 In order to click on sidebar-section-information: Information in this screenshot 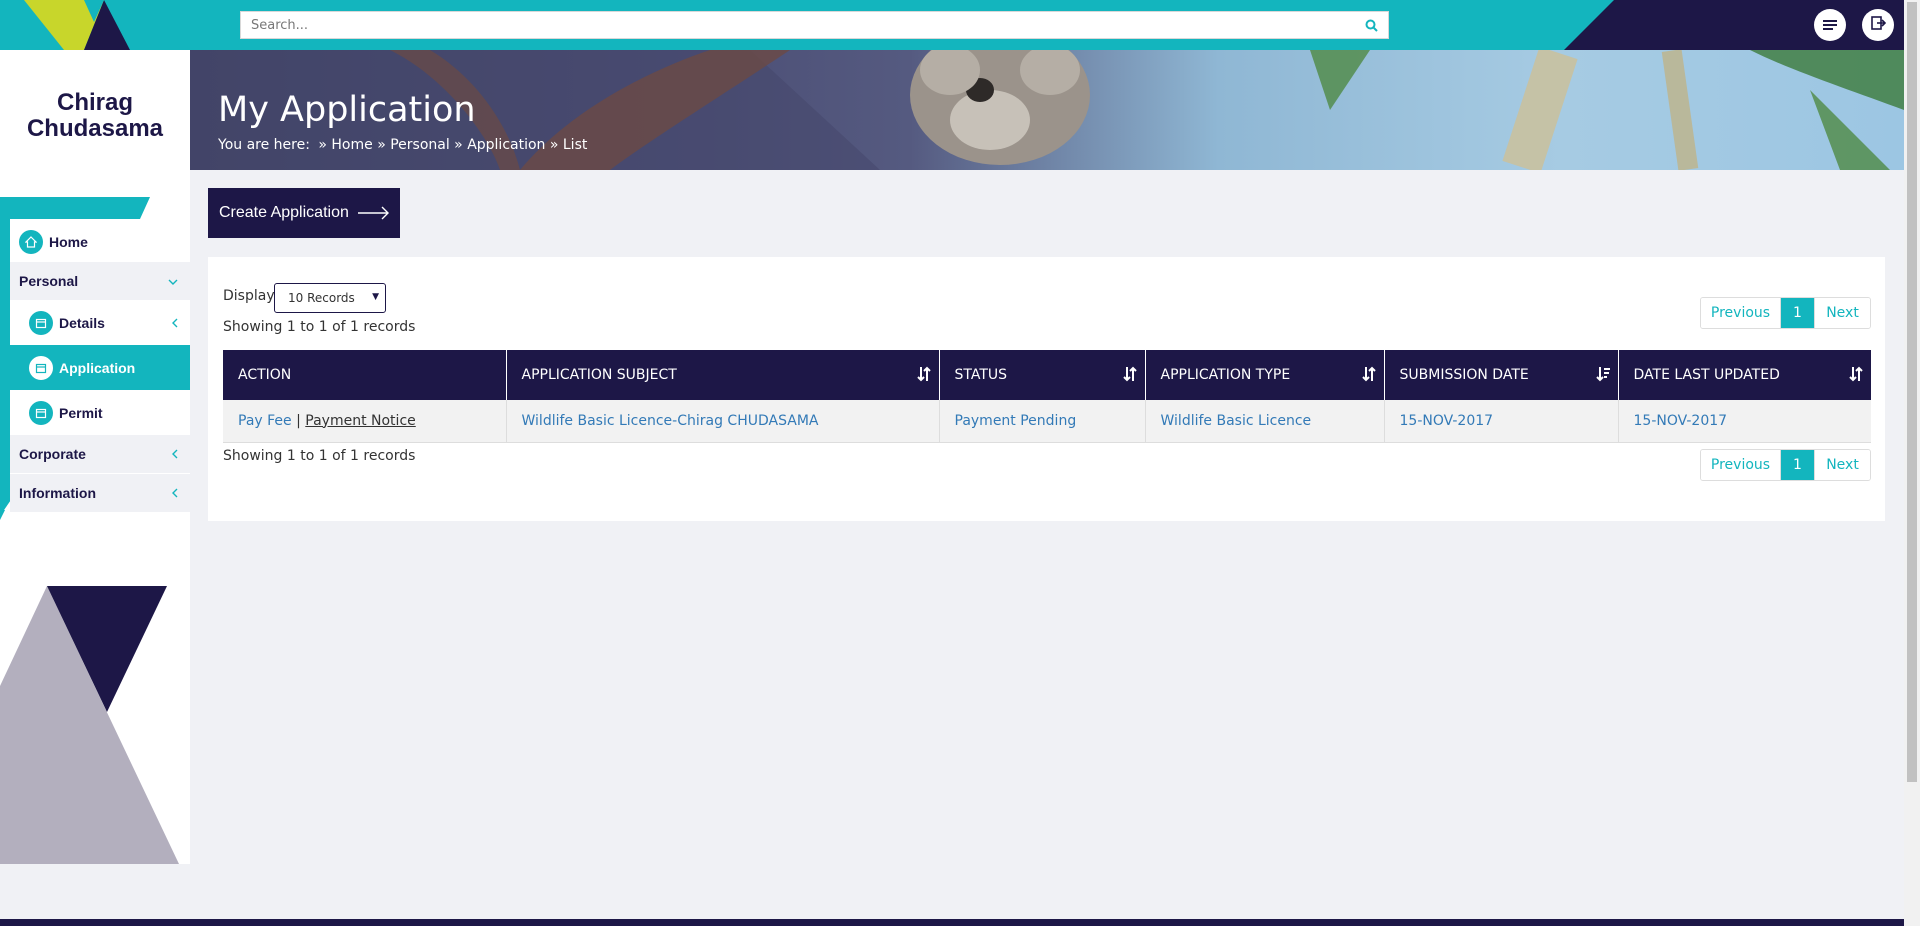, I will do `click(100, 493)`.